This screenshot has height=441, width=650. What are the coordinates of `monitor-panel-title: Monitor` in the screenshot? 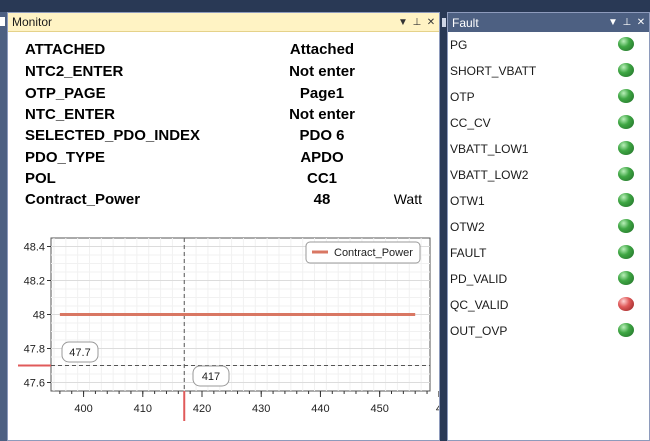 It's located at (32, 22).